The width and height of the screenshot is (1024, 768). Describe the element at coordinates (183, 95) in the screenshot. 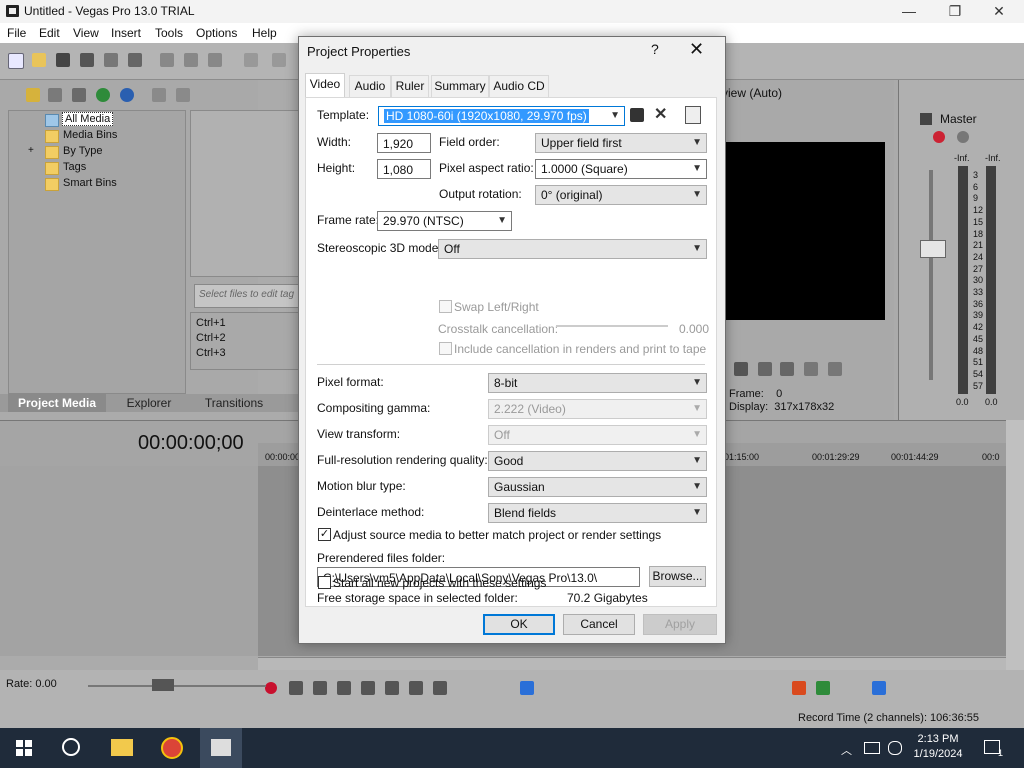

I see `media-properties-icon` at that location.